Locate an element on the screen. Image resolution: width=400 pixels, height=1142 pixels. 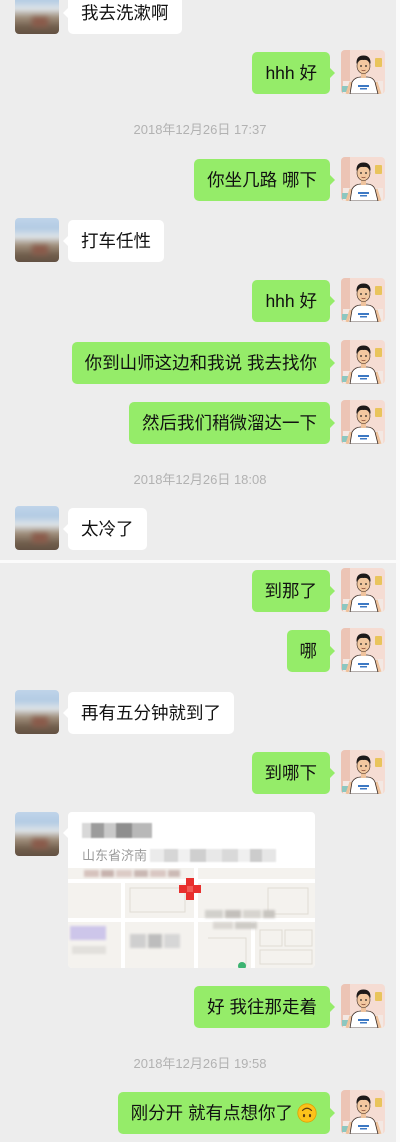
location-map-frame is located at coordinates (191, 918).